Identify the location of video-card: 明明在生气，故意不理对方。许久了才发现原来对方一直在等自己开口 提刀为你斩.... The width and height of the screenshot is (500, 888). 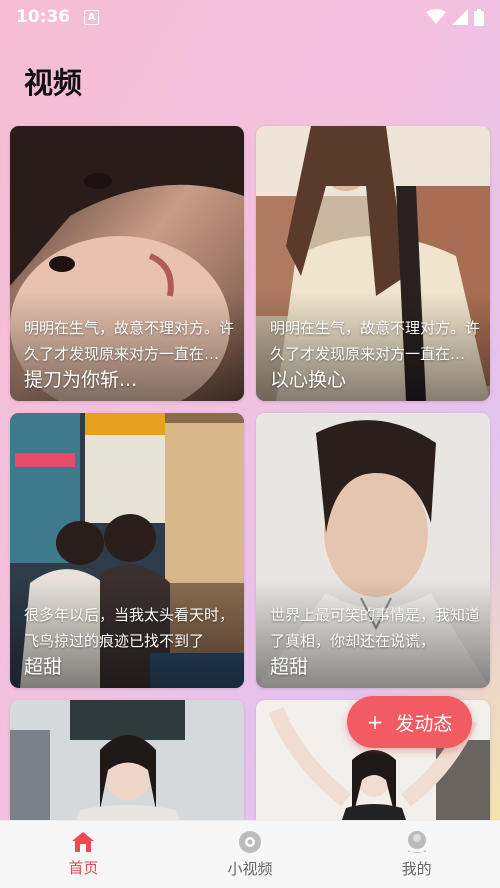
(127, 263).